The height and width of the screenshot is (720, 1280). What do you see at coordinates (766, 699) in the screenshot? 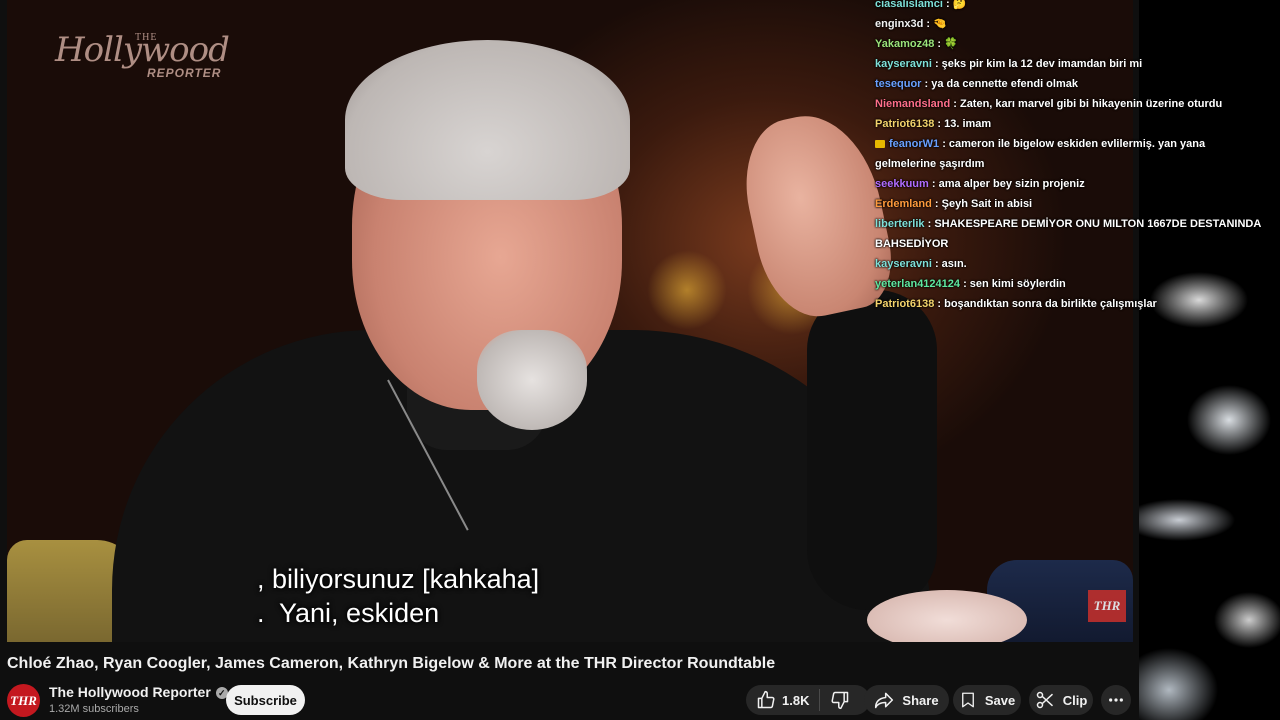
I see `thumbs-up-icon` at bounding box center [766, 699].